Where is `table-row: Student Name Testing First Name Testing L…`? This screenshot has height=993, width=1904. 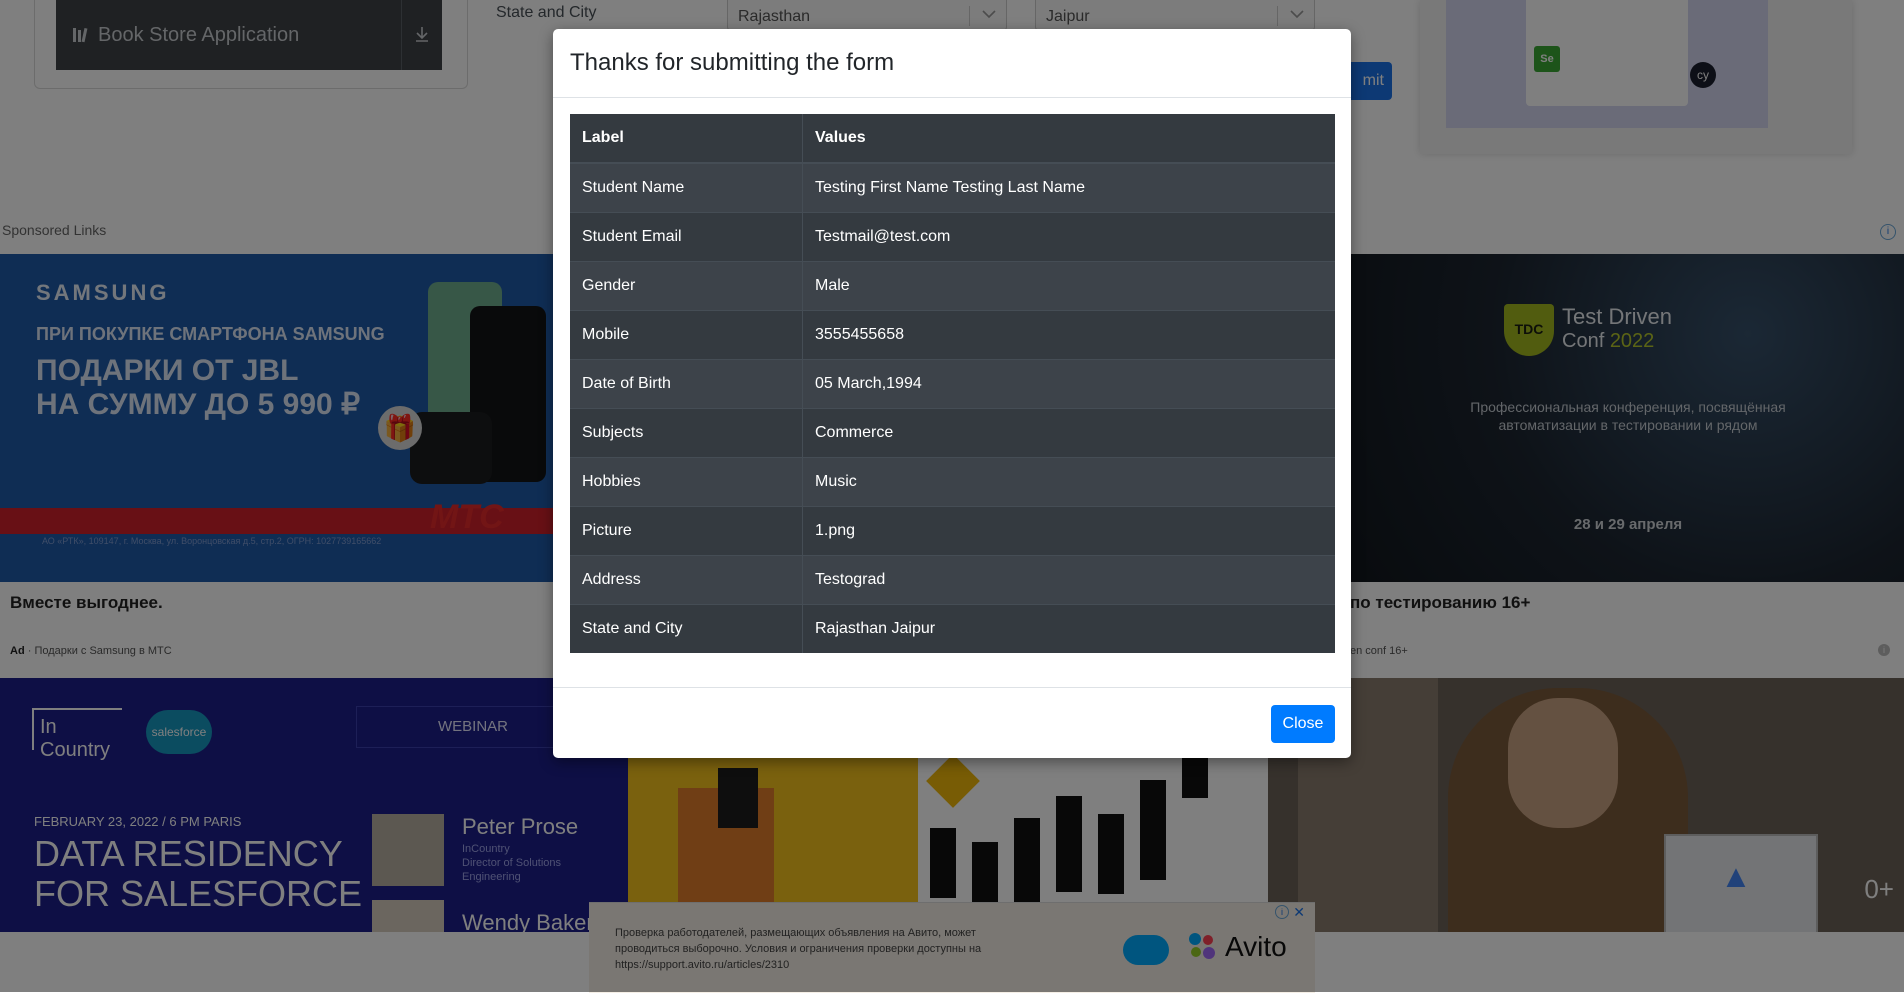 table-row: Student Name Testing First Name Testing L… is located at coordinates (952, 187).